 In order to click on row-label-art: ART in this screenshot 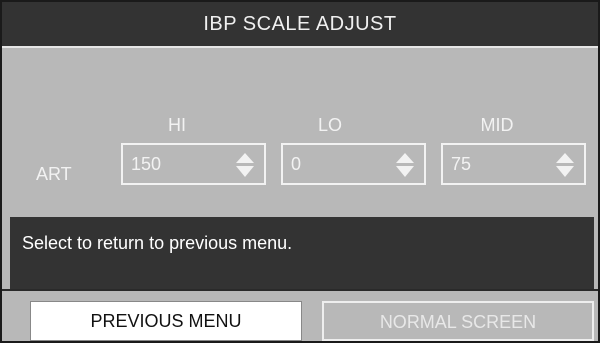, I will do `click(54, 174)`.